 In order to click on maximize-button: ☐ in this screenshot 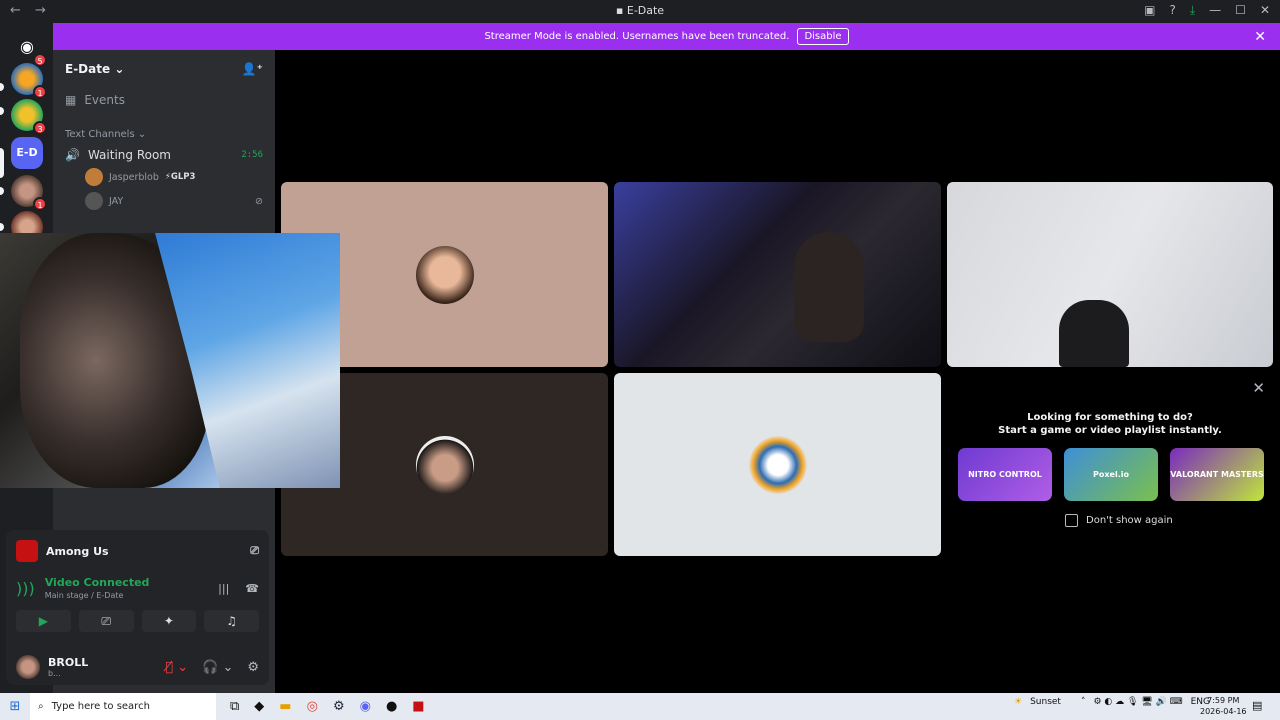, I will do `click(1240, 10)`.